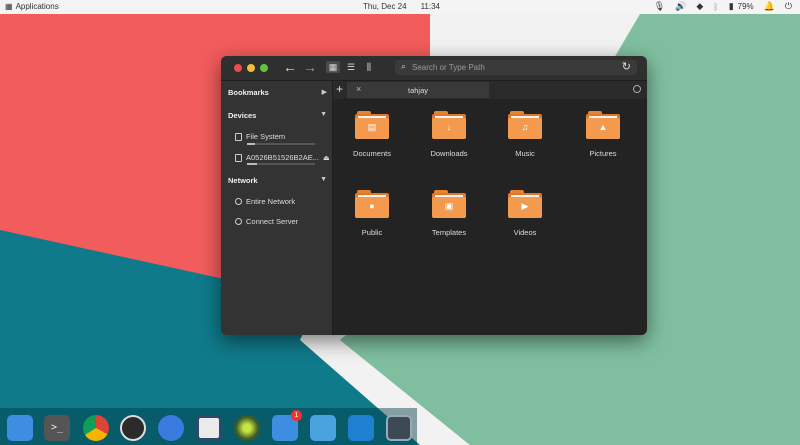 This screenshot has width=800, height=445. I want to click on time-label: 11:34, so click(430, 6).